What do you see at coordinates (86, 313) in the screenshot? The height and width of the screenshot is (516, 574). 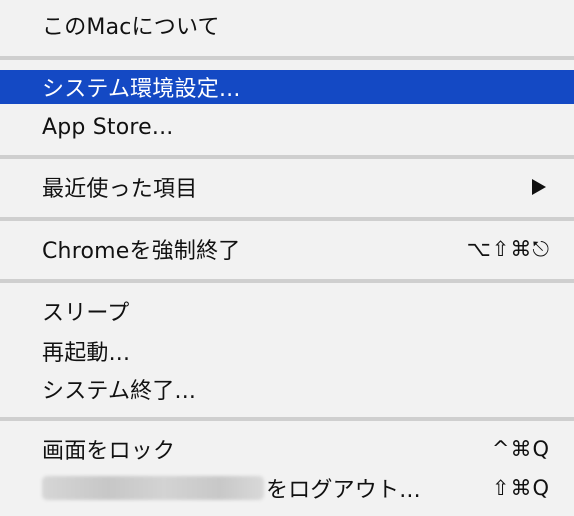 I see `menu-item-label: スリープ` at bounding box center [86, 313].